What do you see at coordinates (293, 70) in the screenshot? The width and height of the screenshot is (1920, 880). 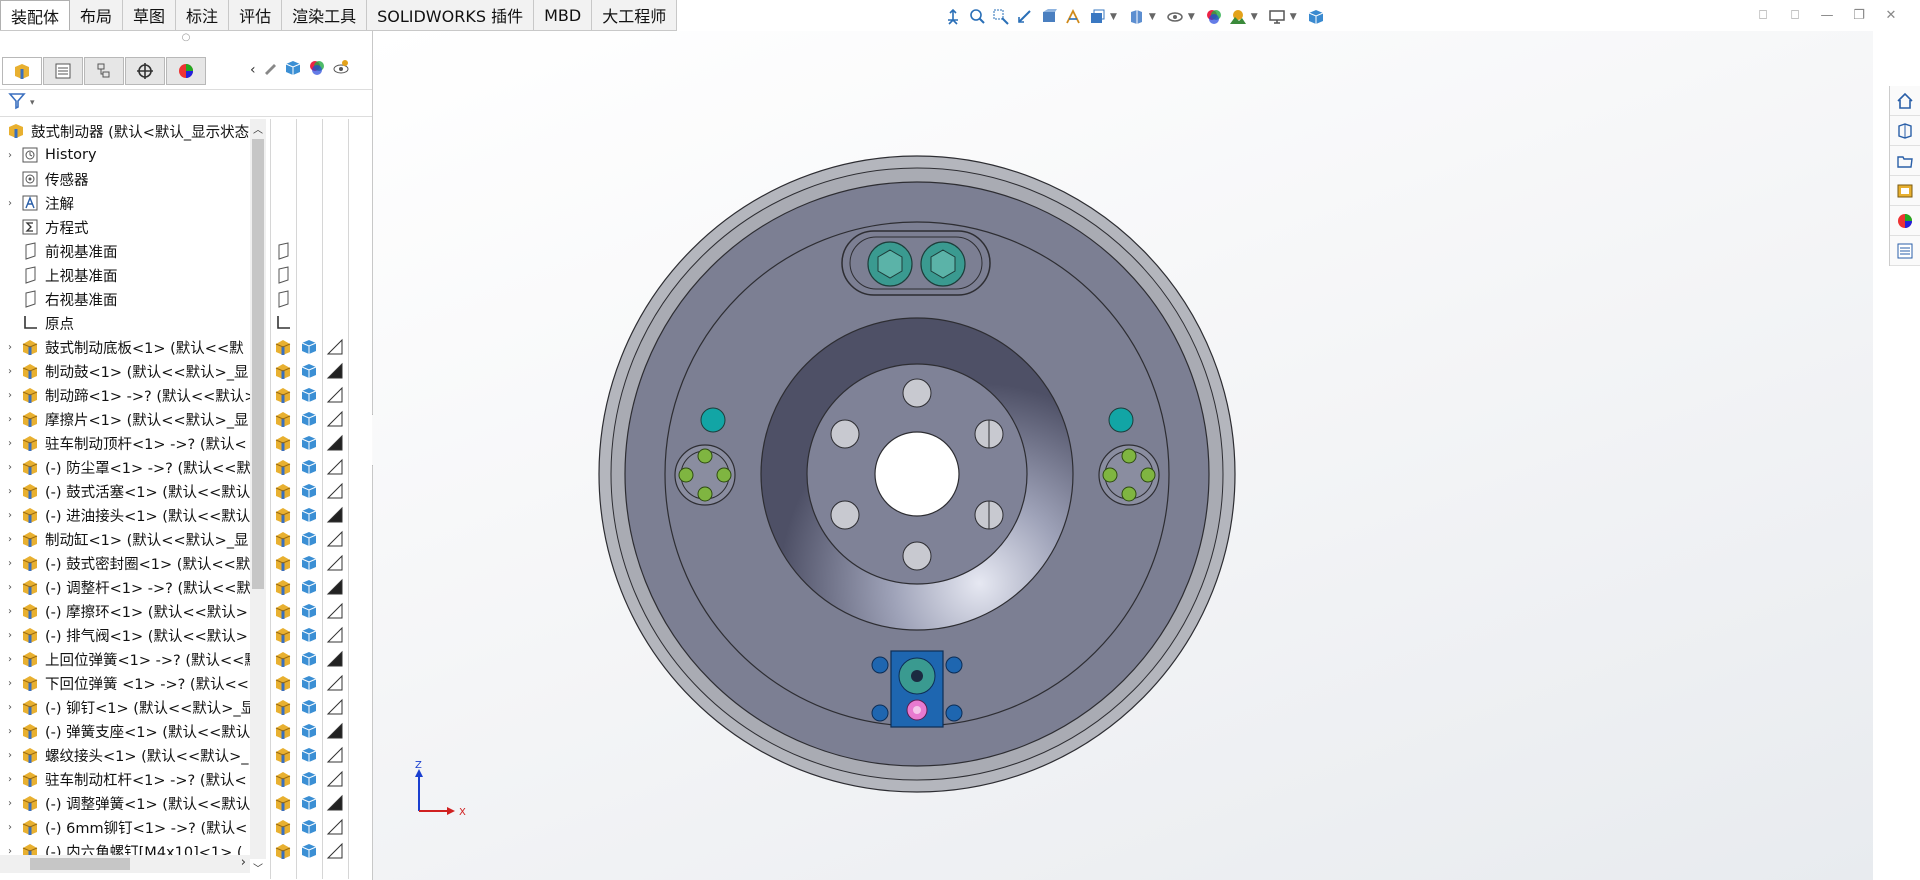 I see `cube-icon` at bounding box center [293, 70].